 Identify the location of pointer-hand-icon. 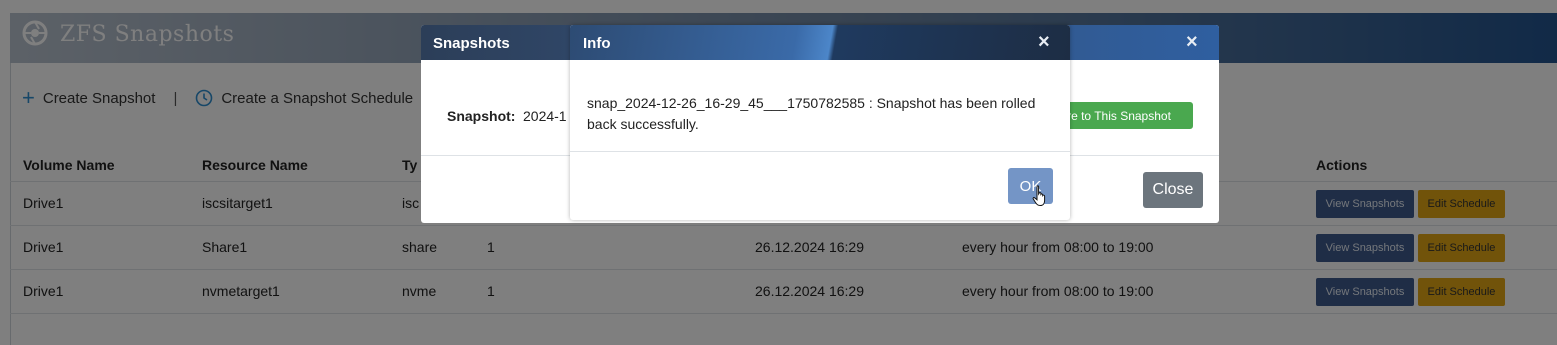
(1039, 196).